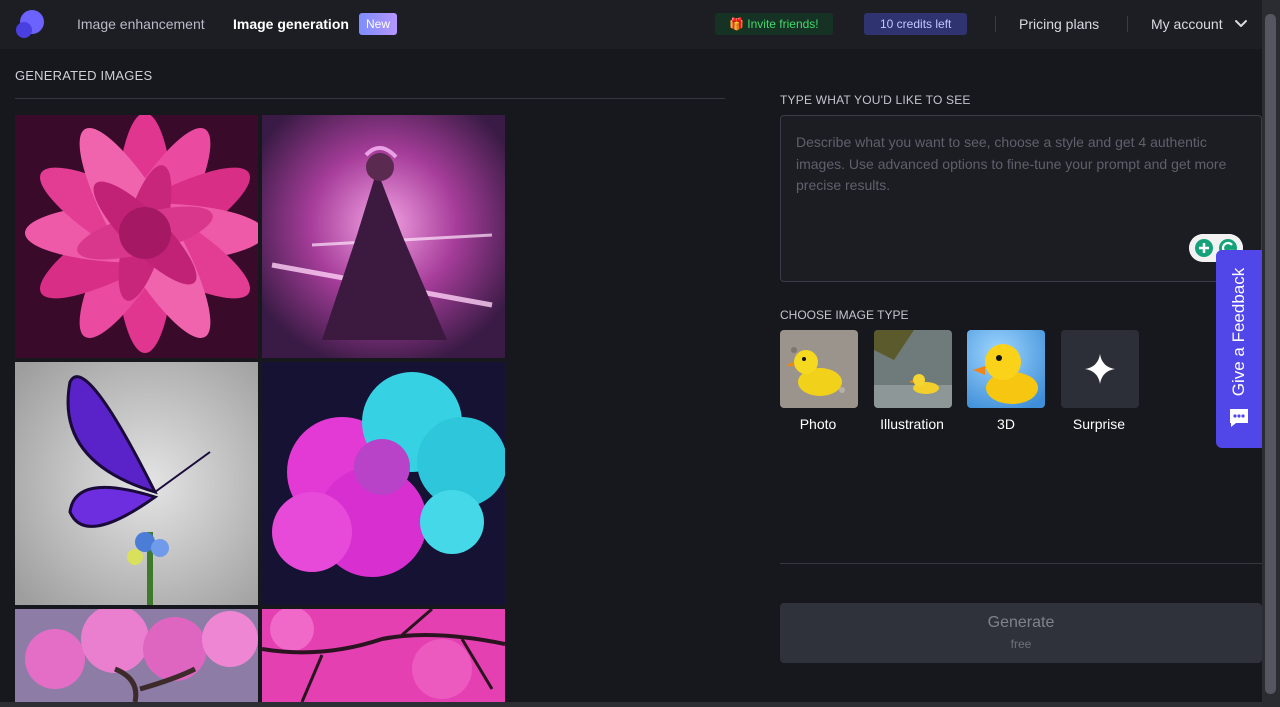  Describe the element at coordinates (1006, 369) in the screenshot. I see `image-type-3d` at that location.